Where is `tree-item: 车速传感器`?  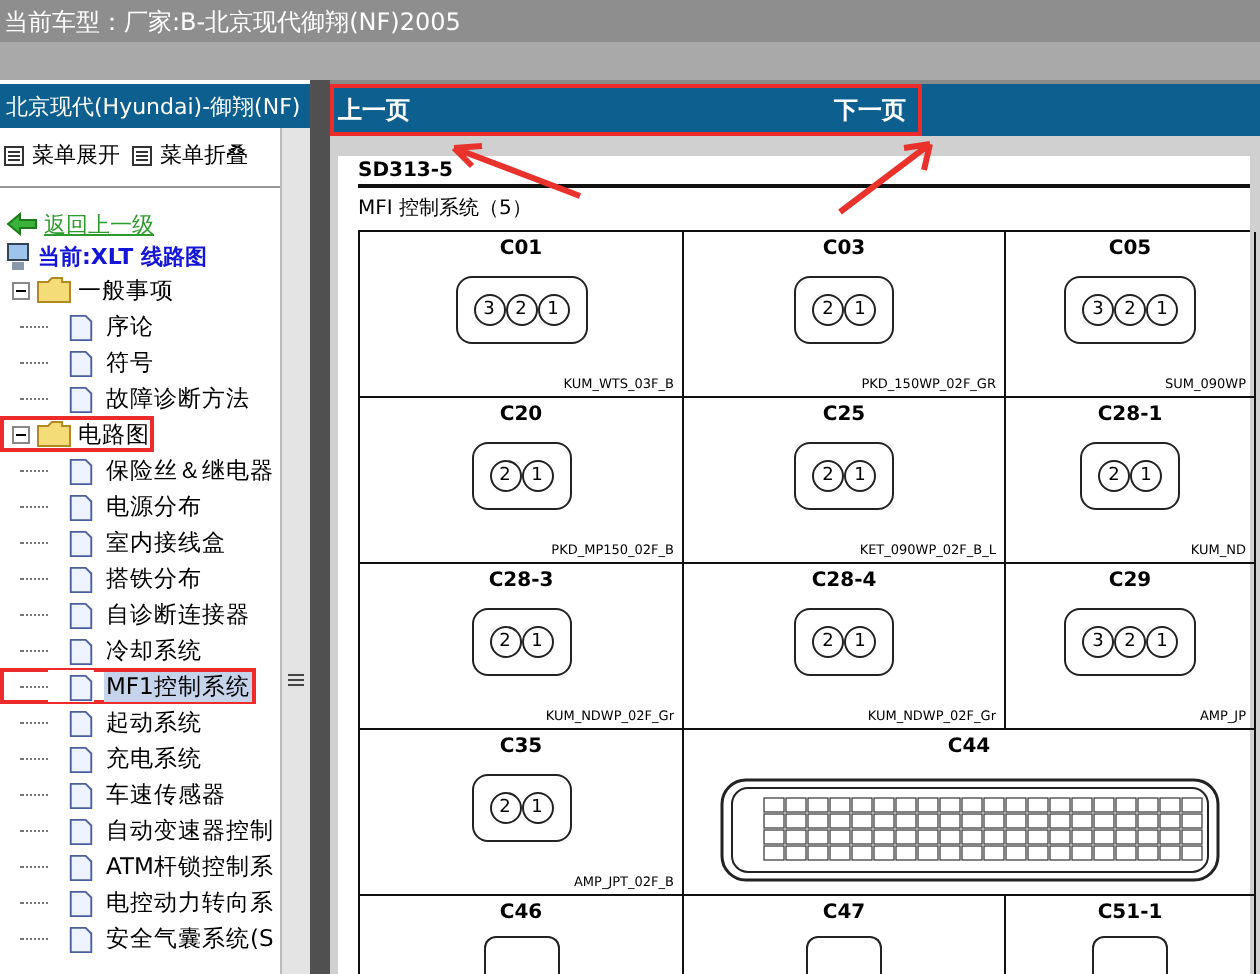
tree-item: 车速传感器 is located at coordinates (166, 794).